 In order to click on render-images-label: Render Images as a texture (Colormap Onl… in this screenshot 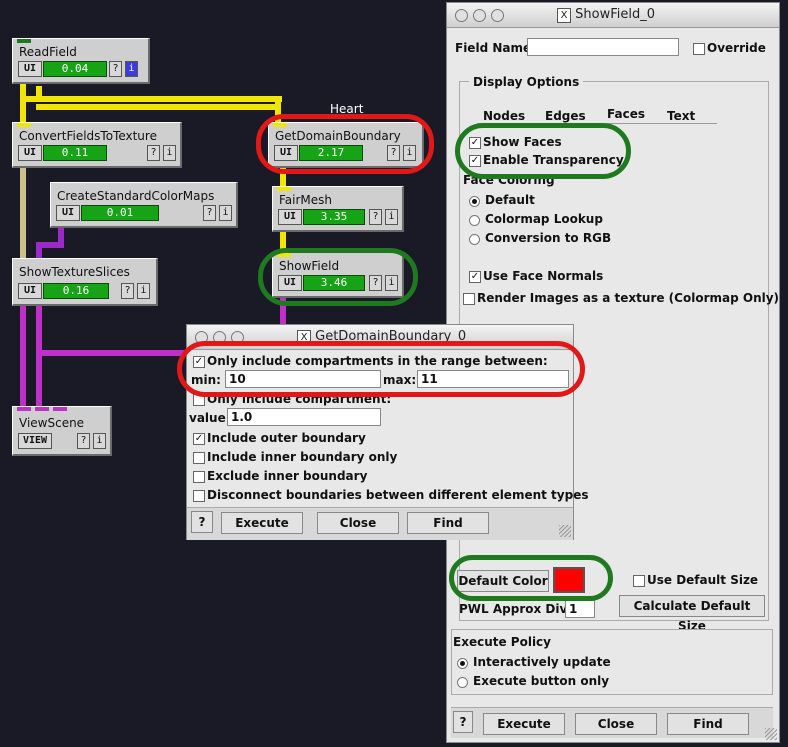, I will do `click(628, 298)`.